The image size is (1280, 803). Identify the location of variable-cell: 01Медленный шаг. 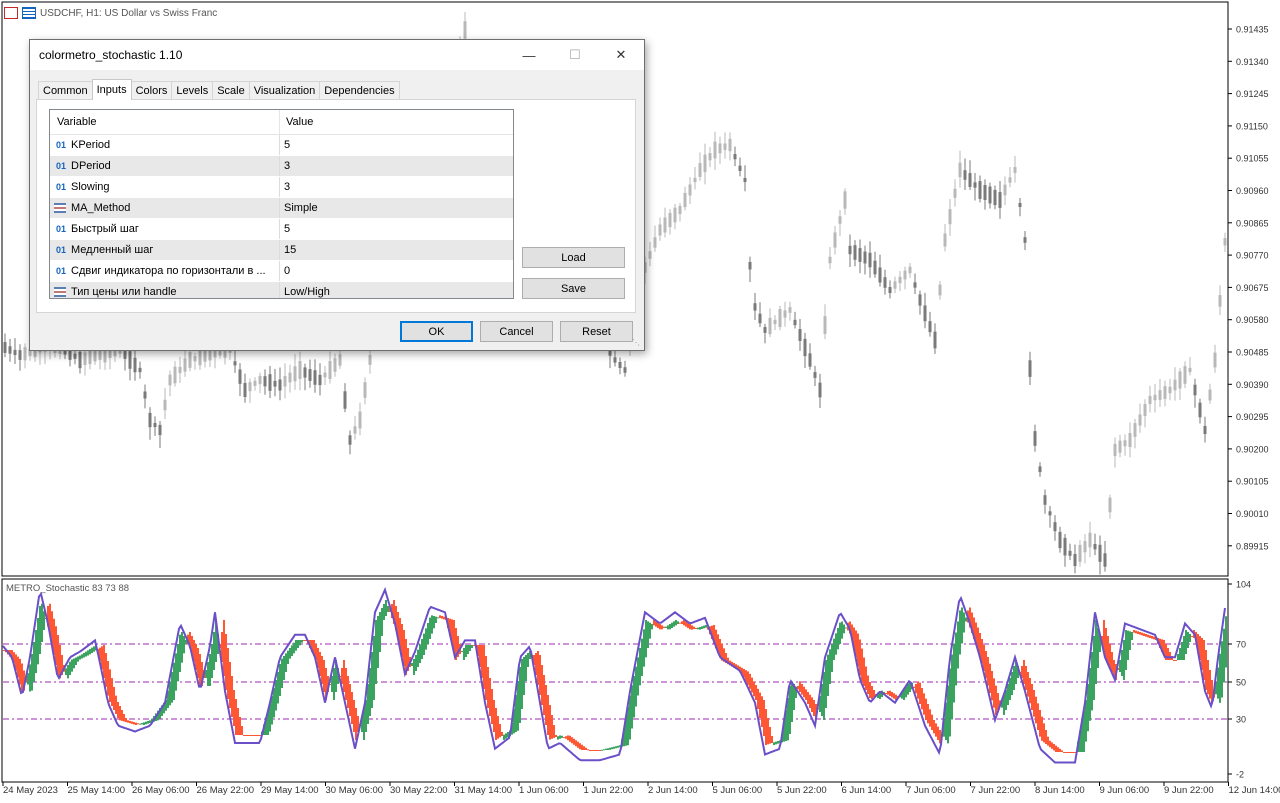
(165, 250).